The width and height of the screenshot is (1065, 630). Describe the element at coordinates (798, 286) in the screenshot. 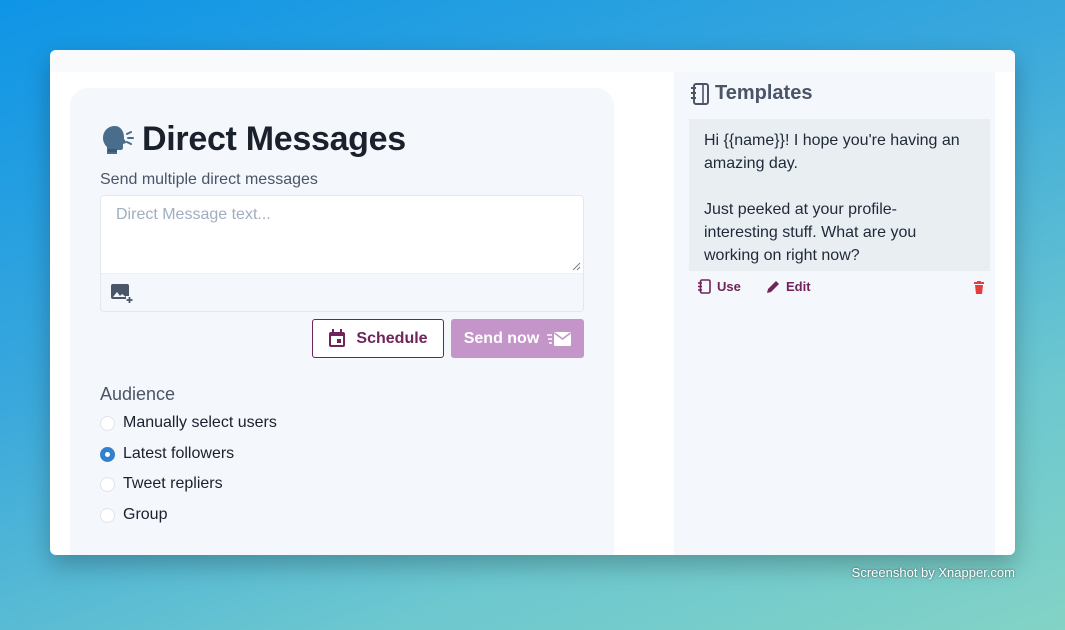

I see `edit-label: Edit` at that location.